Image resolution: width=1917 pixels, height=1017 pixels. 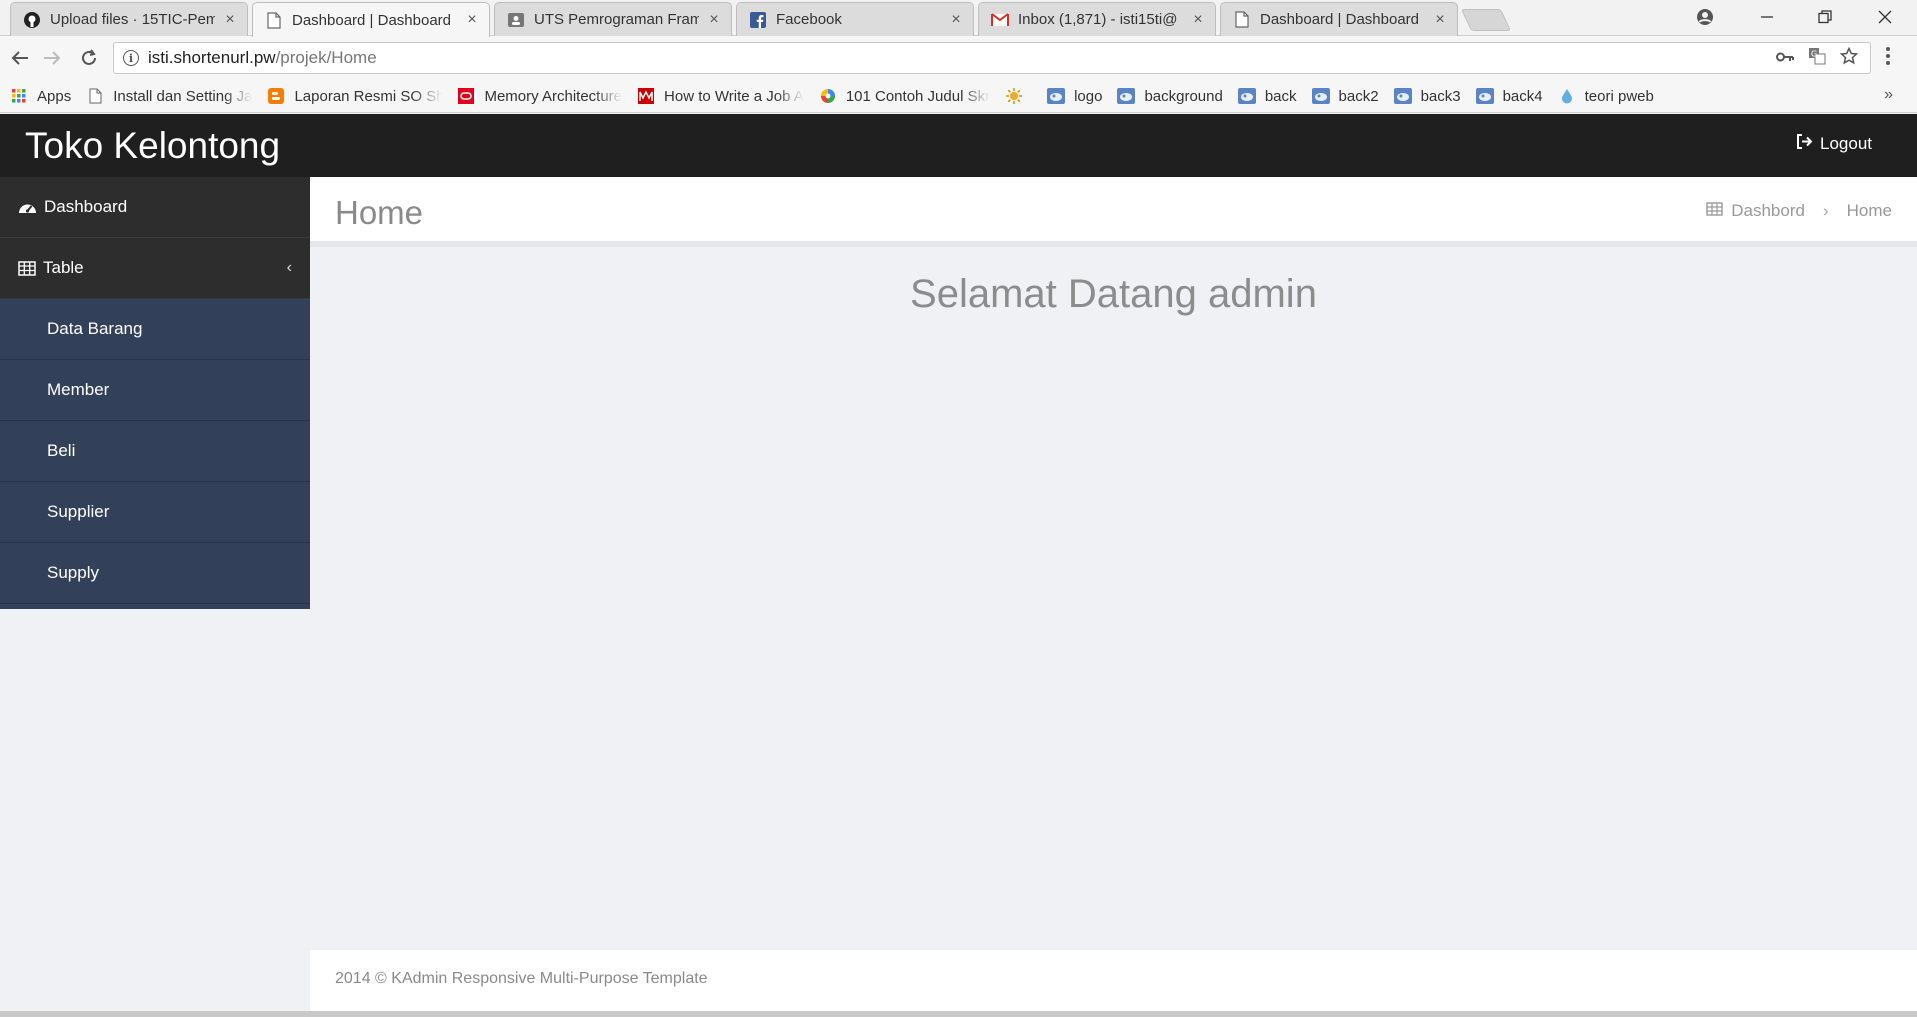 What do you see at coordinates (152, 146) in the screenshot?
I see `brand-title: Toko Kelontong` at bounding box center [152, 146].